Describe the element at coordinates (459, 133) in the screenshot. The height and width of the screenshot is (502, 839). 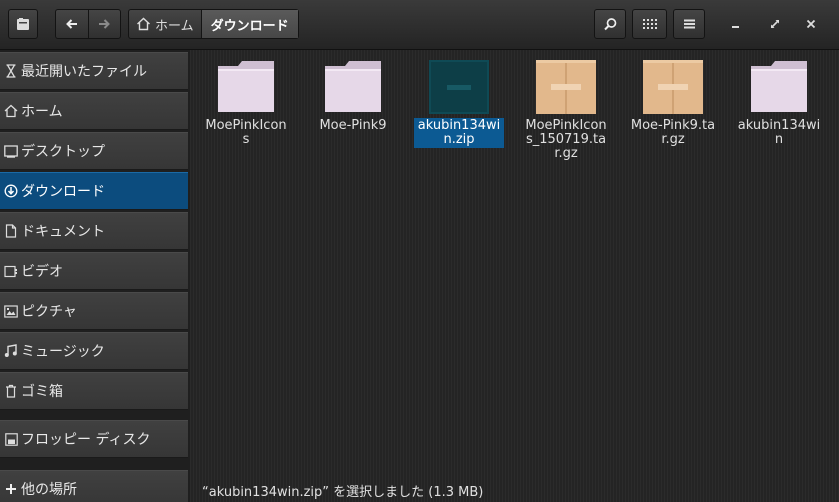
I see `file-name: akubin134win.zip` at that location.